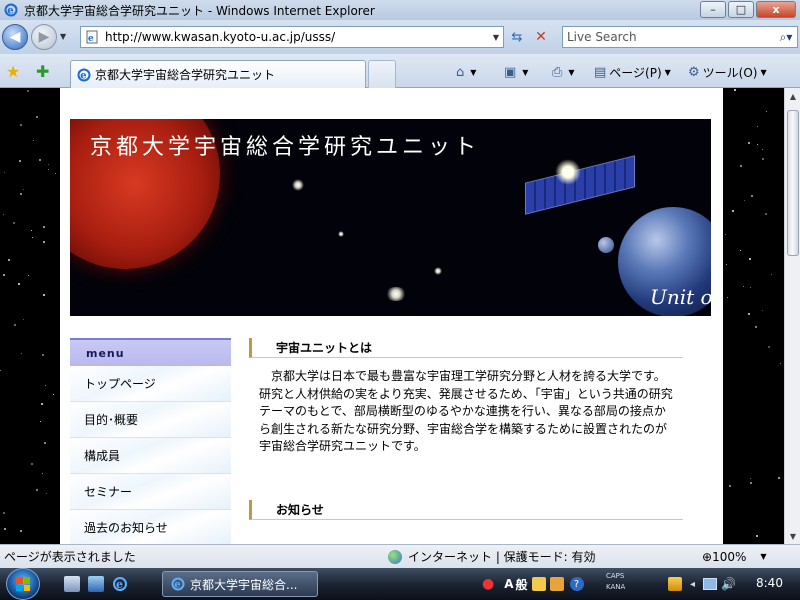  What do you see at coordinates (793, 183) in the screenshot?
I see `scroll-thumb` at bounding box center [793, 183].